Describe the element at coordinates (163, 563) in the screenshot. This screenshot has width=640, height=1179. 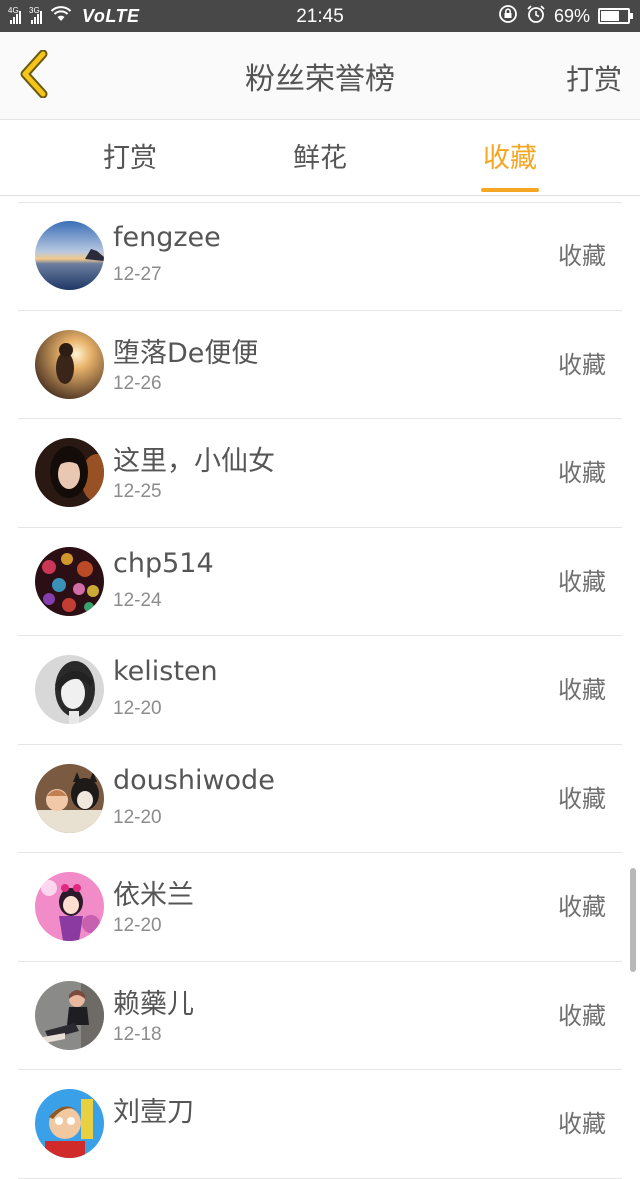
I see `user-name: chp514` at that location.